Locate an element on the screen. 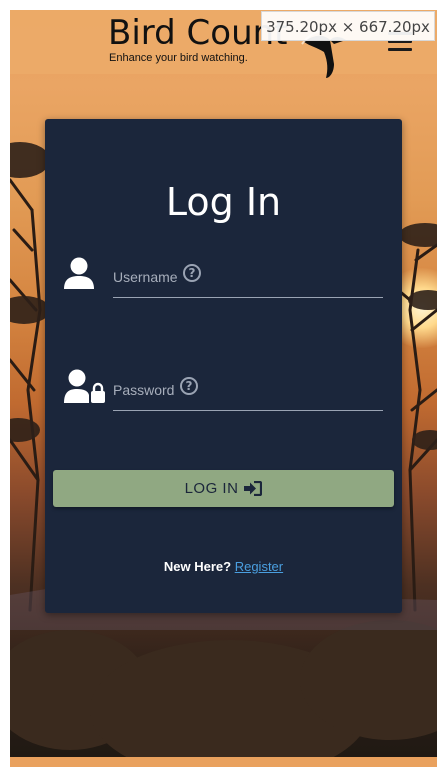 This screenshot has width=443, height=777. register-question: New Here? is located at coordinates (197, 566).